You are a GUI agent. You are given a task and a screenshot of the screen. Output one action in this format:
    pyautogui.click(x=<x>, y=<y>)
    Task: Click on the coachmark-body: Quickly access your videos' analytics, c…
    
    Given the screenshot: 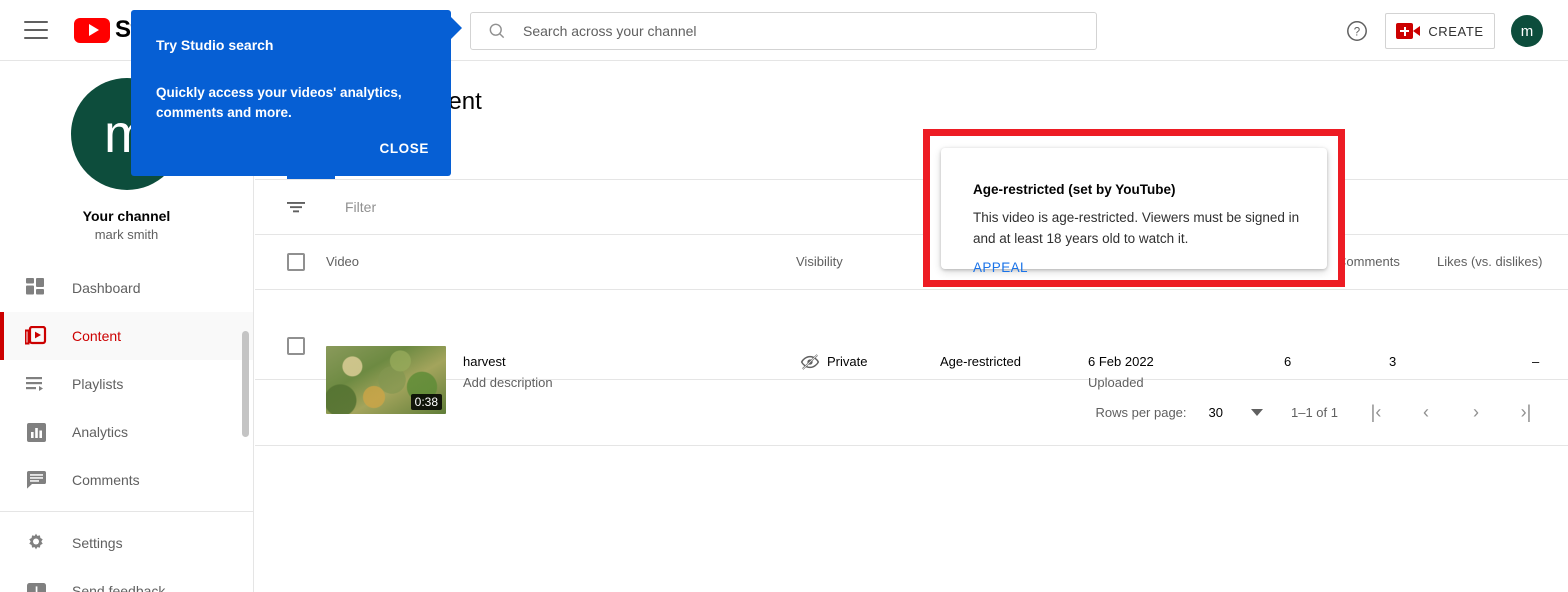 What is the action you would take?
    pyautogui.click(x=279, y=102)
    